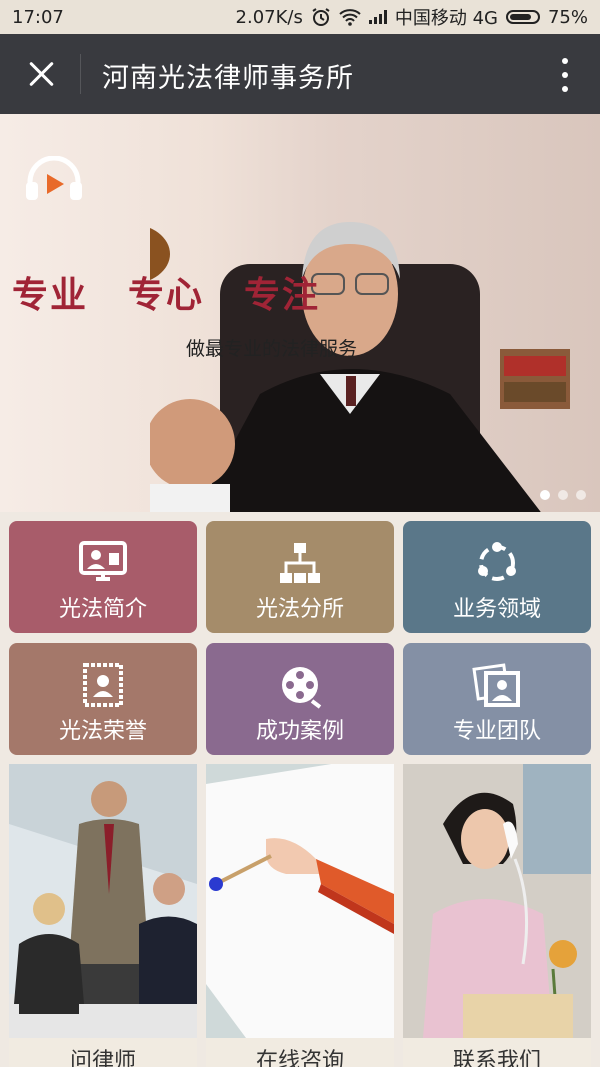 The image size is (600, 1067). What do you see at coordinates (54, 179) in the screenshot?
I see `audio-play-icon` at bounding box center [54, 179].